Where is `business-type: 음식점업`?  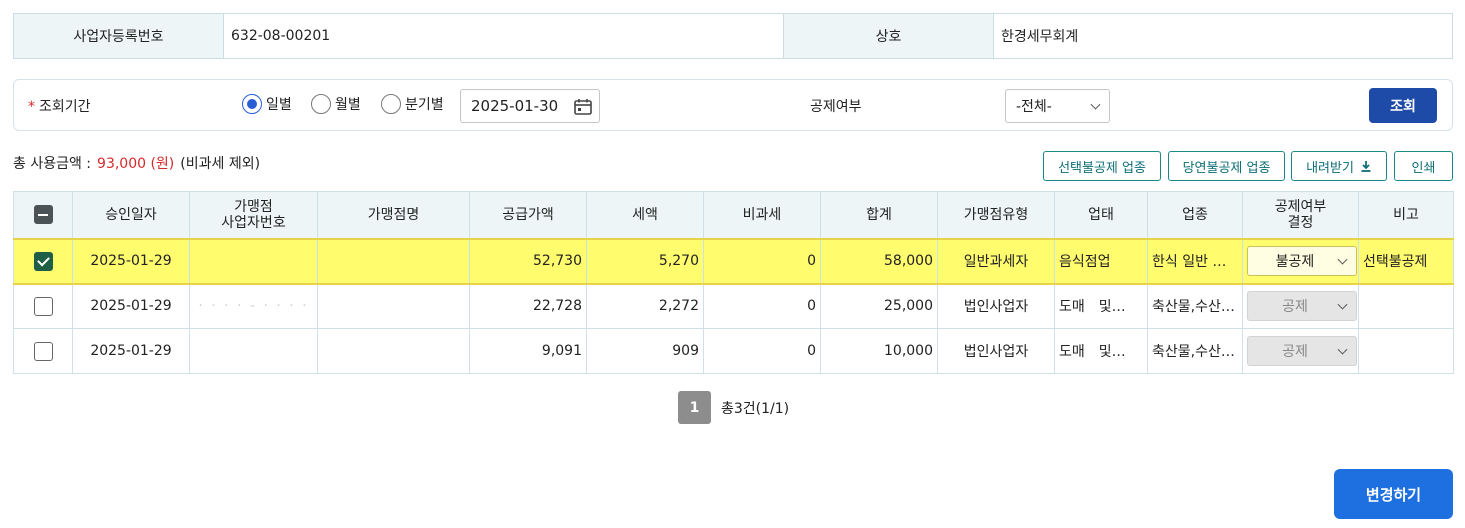
business-type: 음식점업 is located at coordinates (1101, 261).